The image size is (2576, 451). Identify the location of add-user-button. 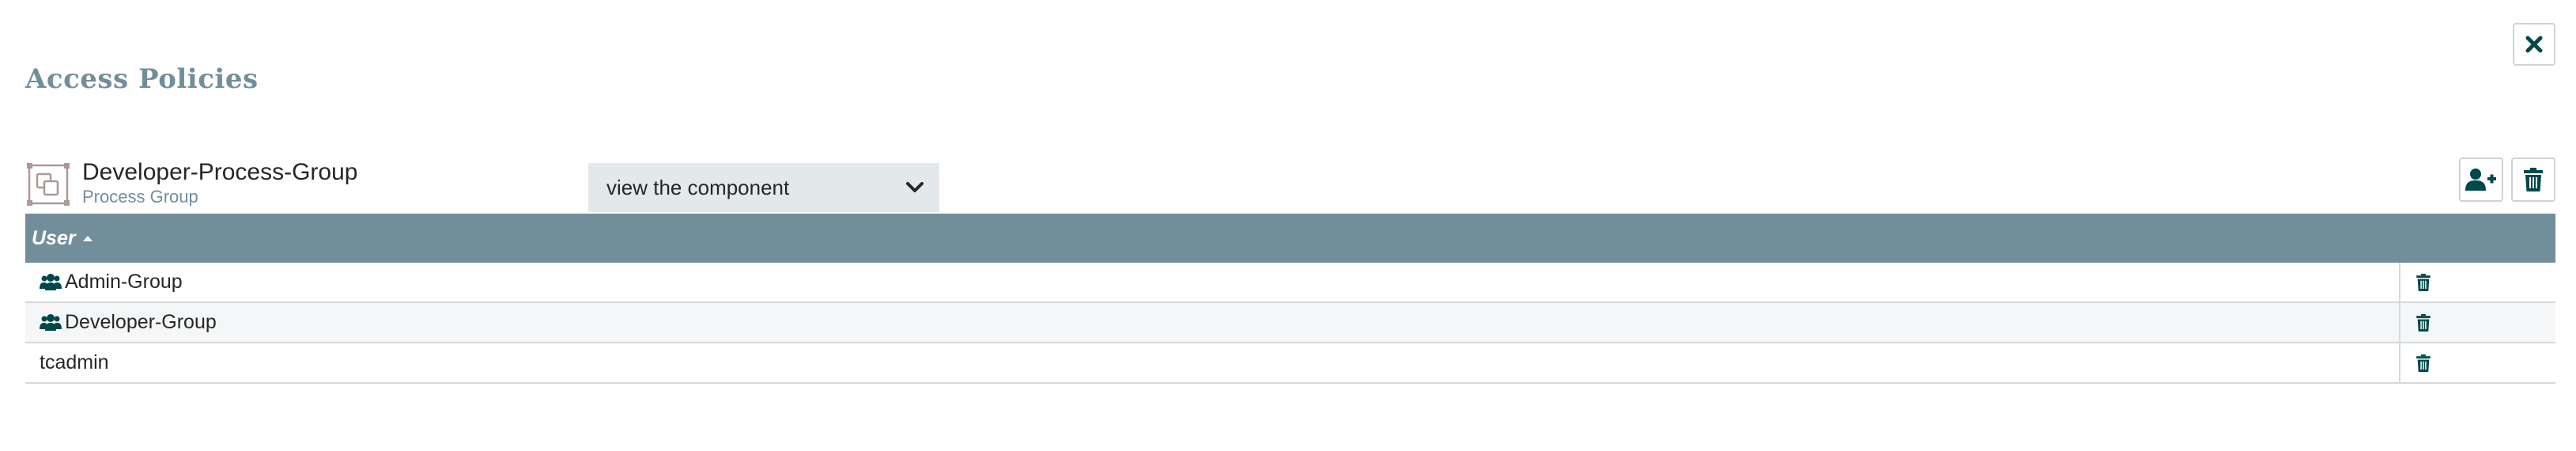
(2481, 179).